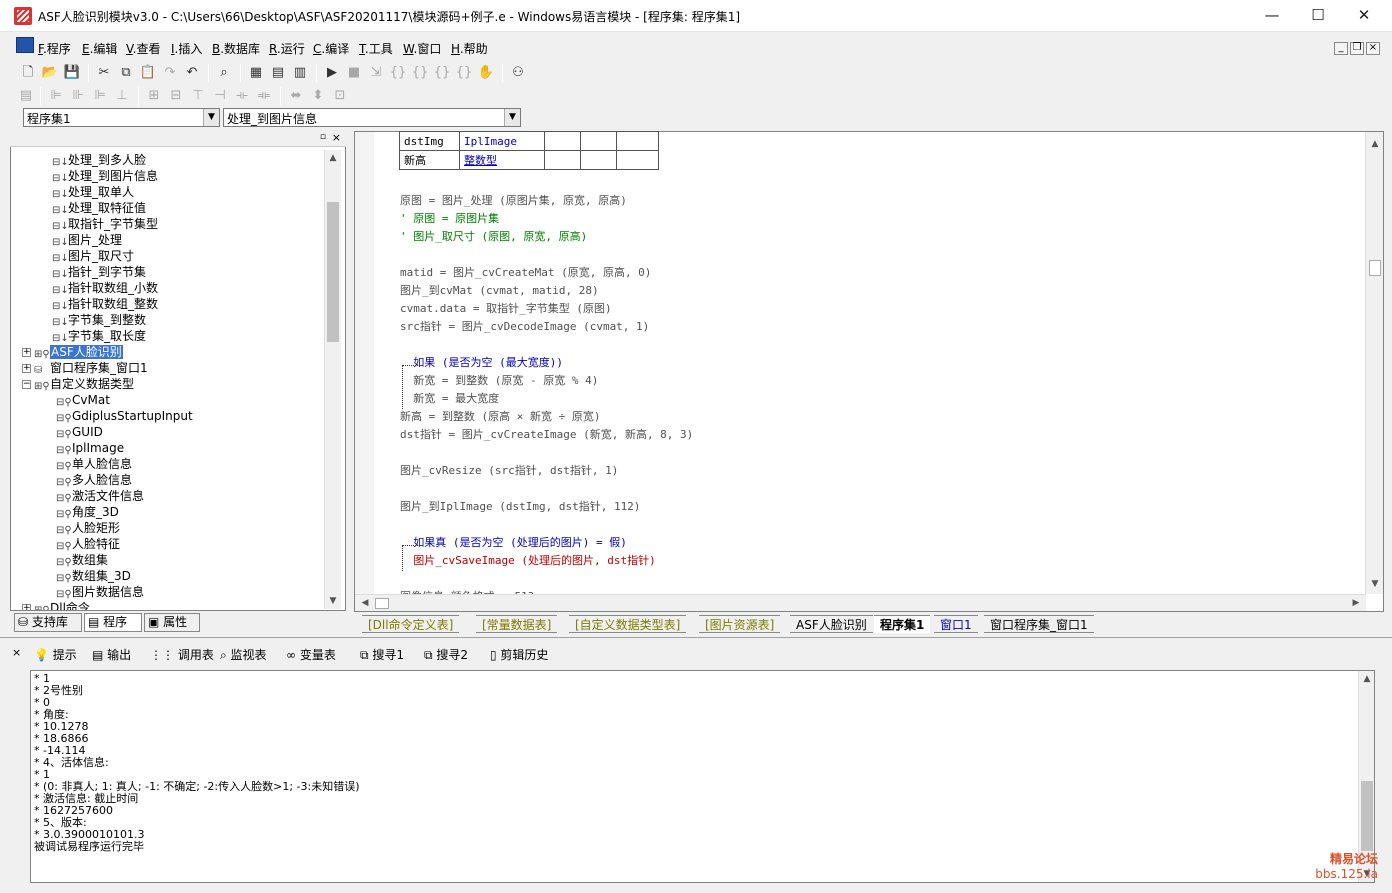 This screenshot has width=1392, height=893. Describe the element at coordinates (78, 352) in the screenshot. I see `tree-item-module: ⊞⚲ASF人脸识别` at that location.